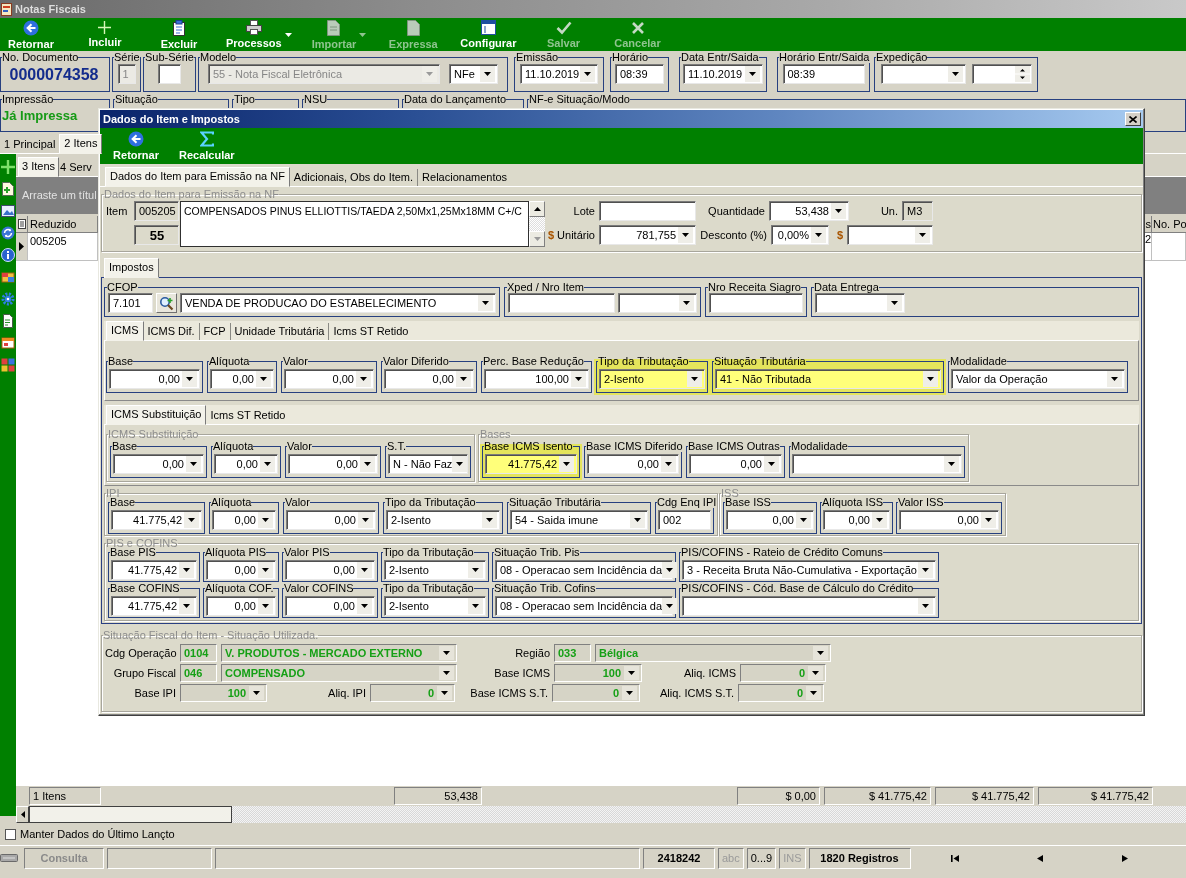 The height and width of the screenshot is (878, 1186). I want to click on refresh-icon, so click(8, 233).